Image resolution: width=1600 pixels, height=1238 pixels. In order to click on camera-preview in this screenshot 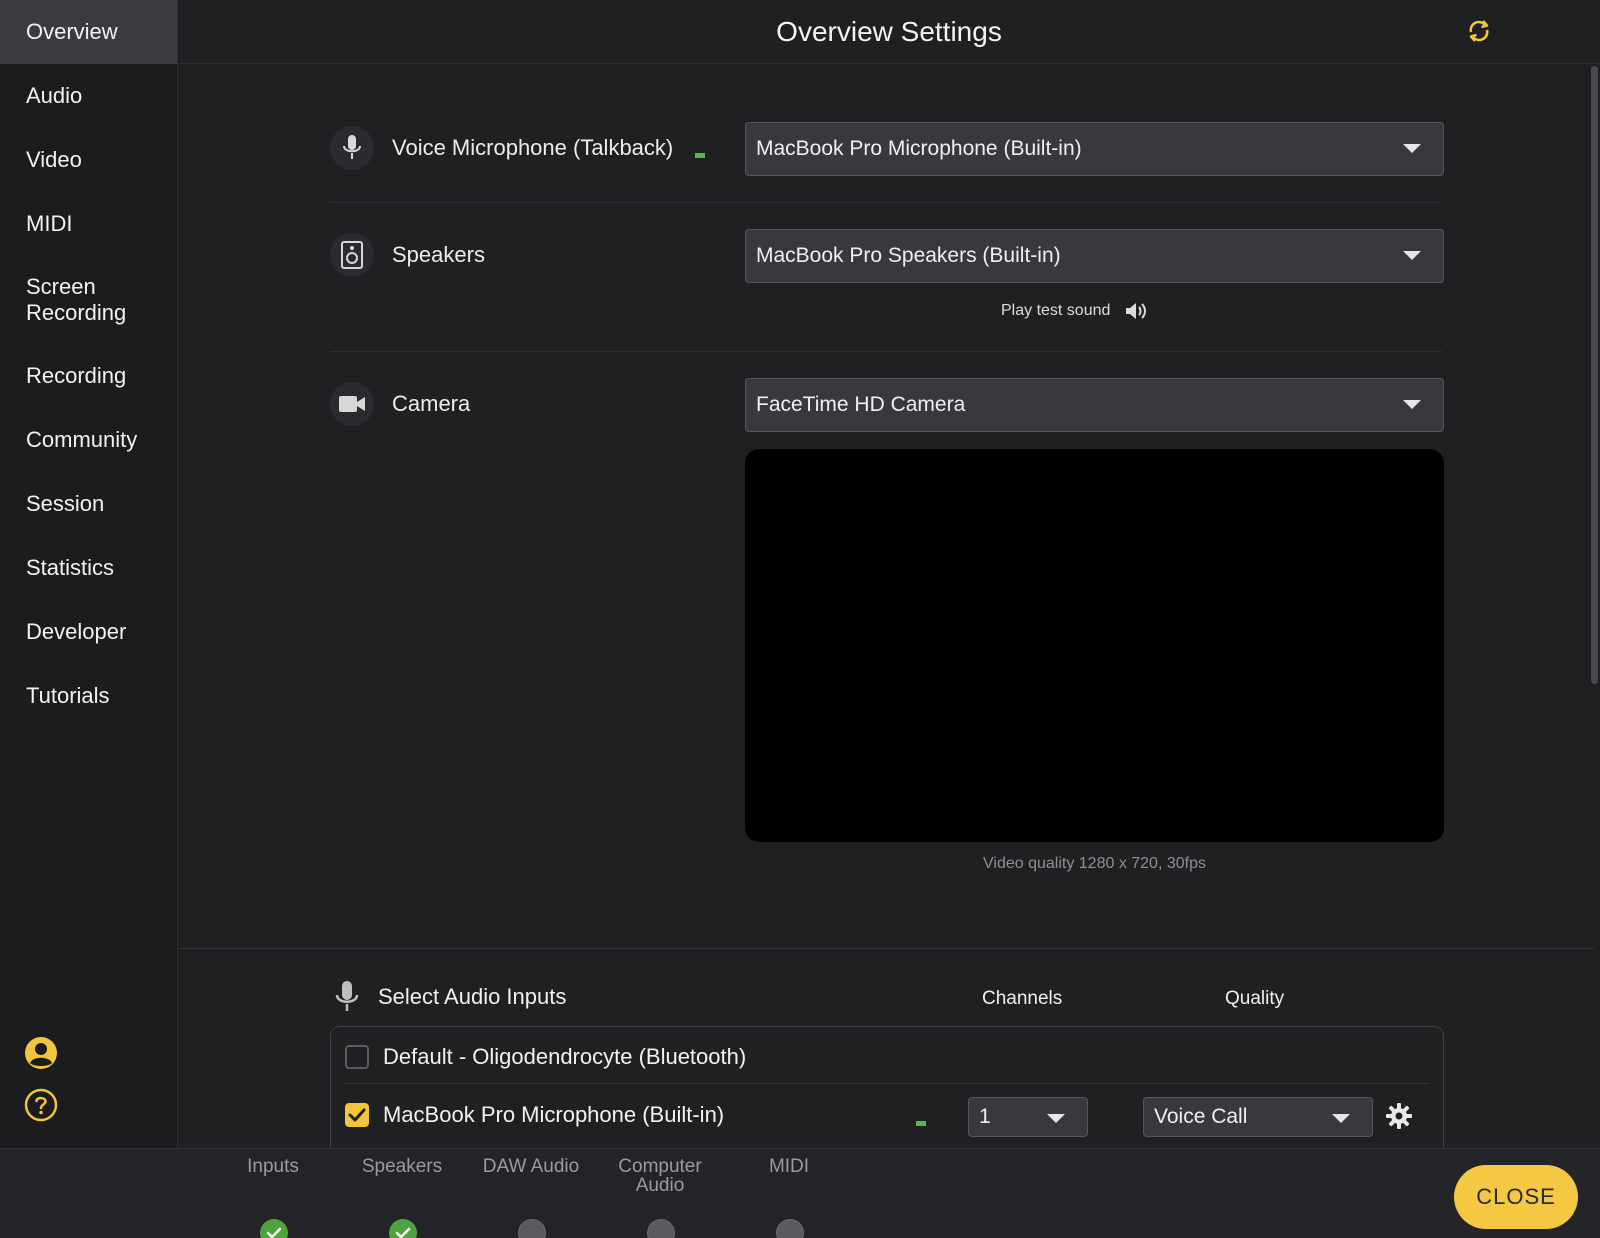, I will do `click(1094, 645)`.